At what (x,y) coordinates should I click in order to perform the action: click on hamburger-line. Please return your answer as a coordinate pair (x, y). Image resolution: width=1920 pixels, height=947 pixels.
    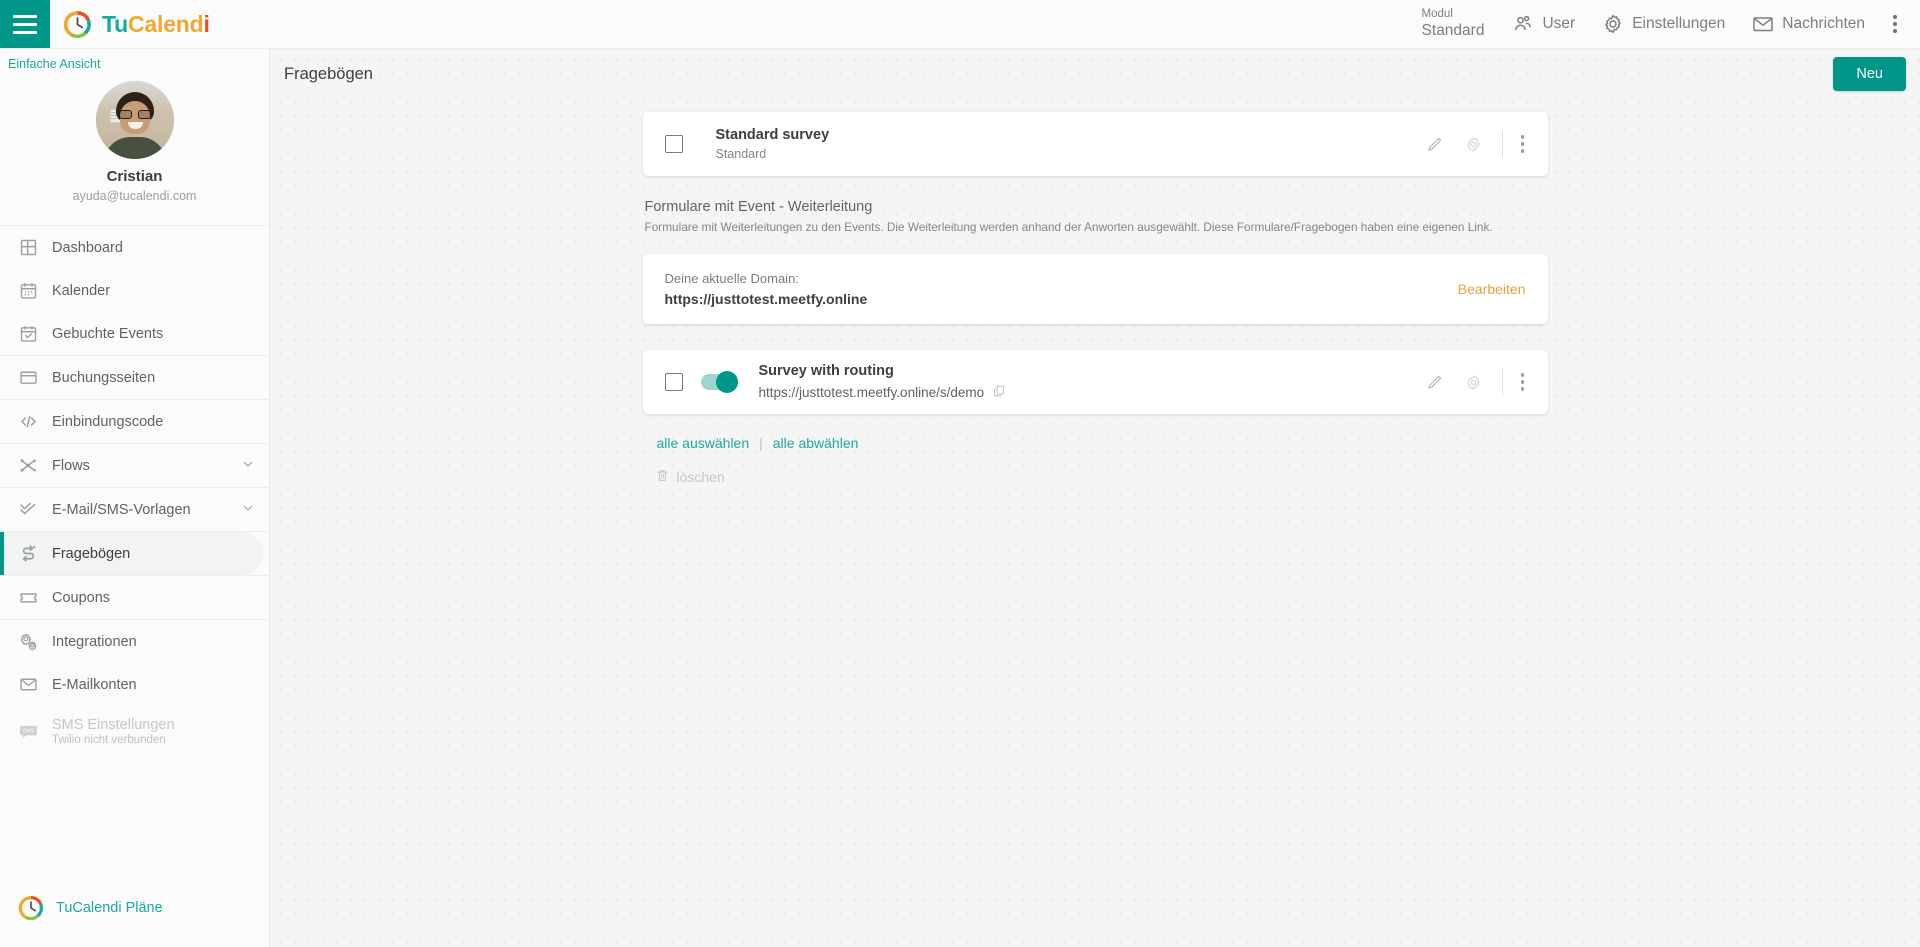
    Looking at the image, I should click on (25, 16).